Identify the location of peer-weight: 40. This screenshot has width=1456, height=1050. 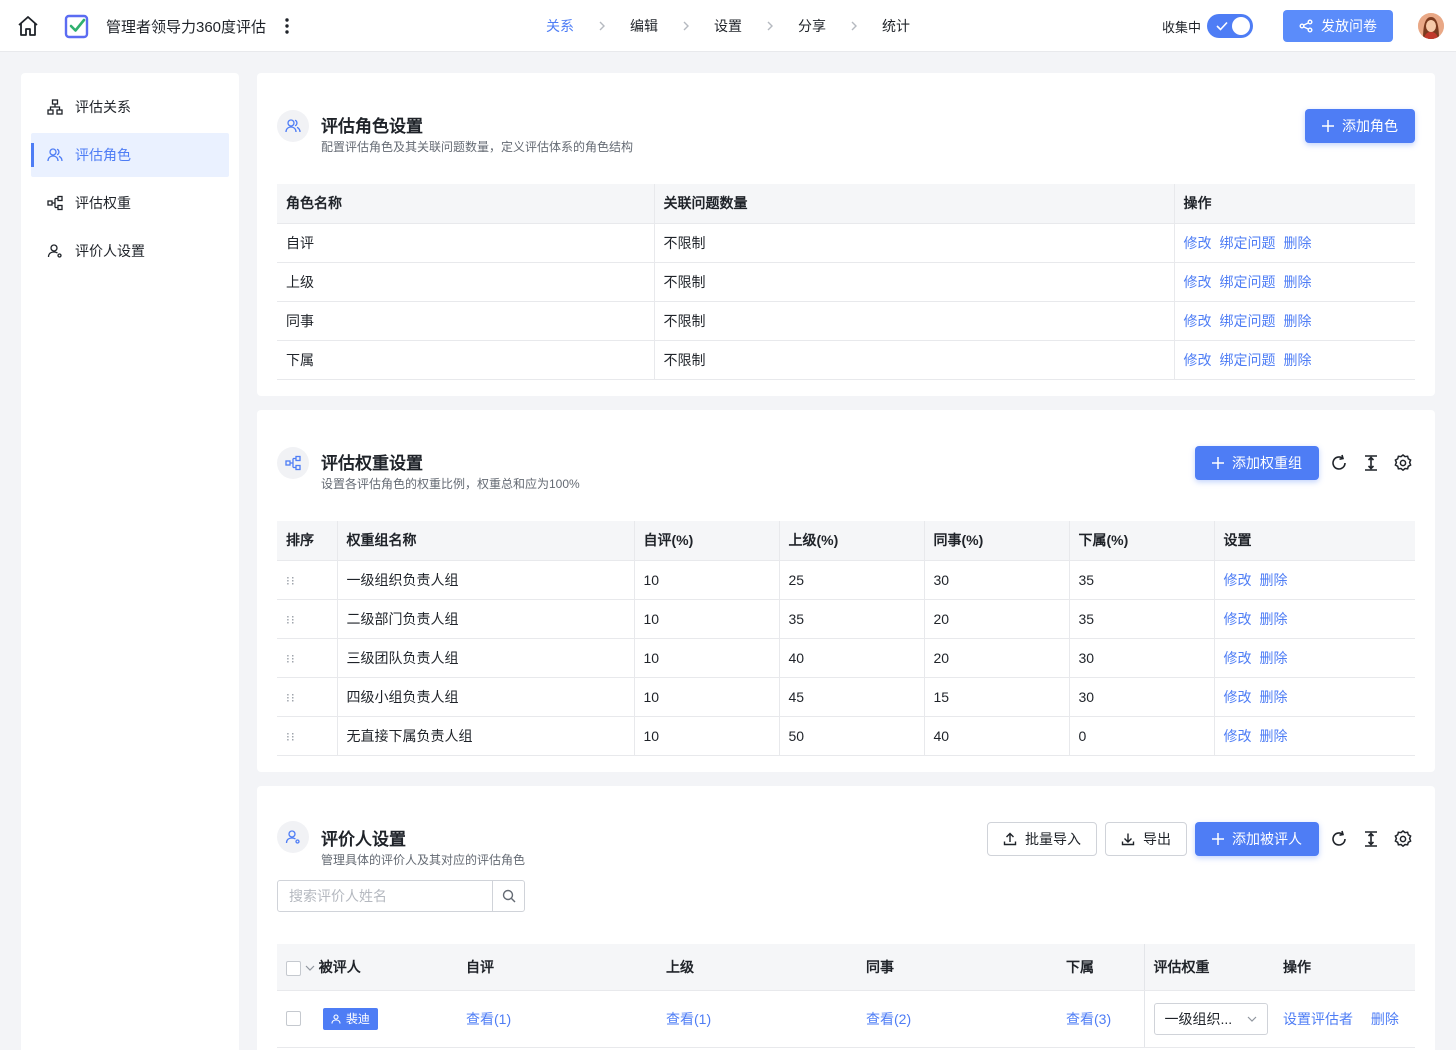
(997, 736).